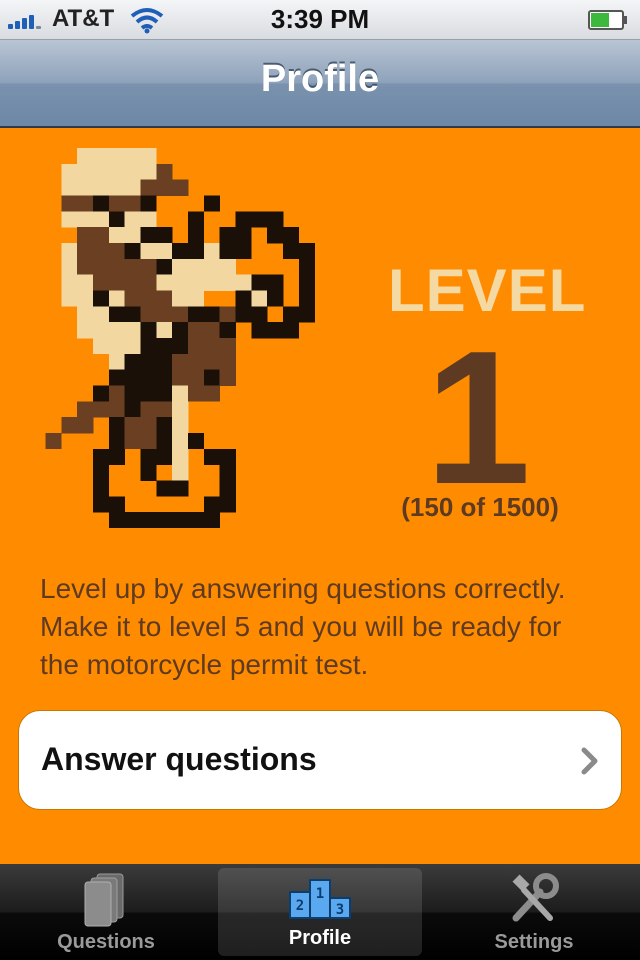 This screenshot has height=960, width=640. I want to click on answer-questions-button: Answer questions, so click(320, 760).